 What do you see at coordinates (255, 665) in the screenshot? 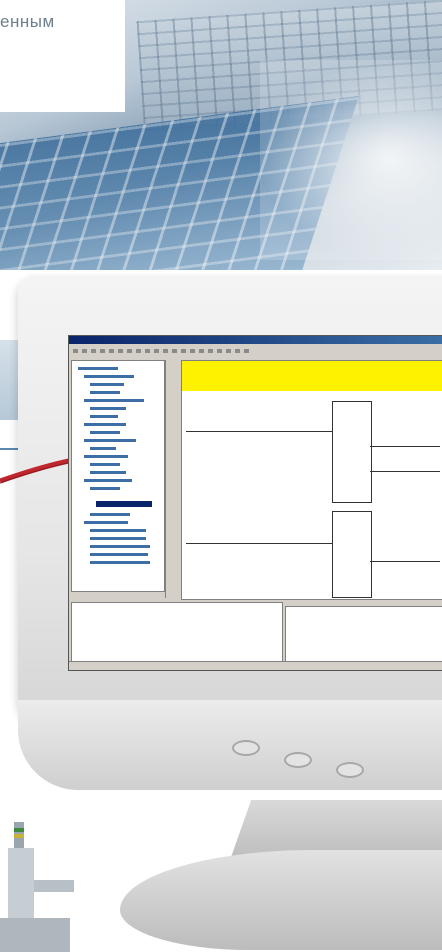
I see `status-bar` at bounding box center [255, 665].